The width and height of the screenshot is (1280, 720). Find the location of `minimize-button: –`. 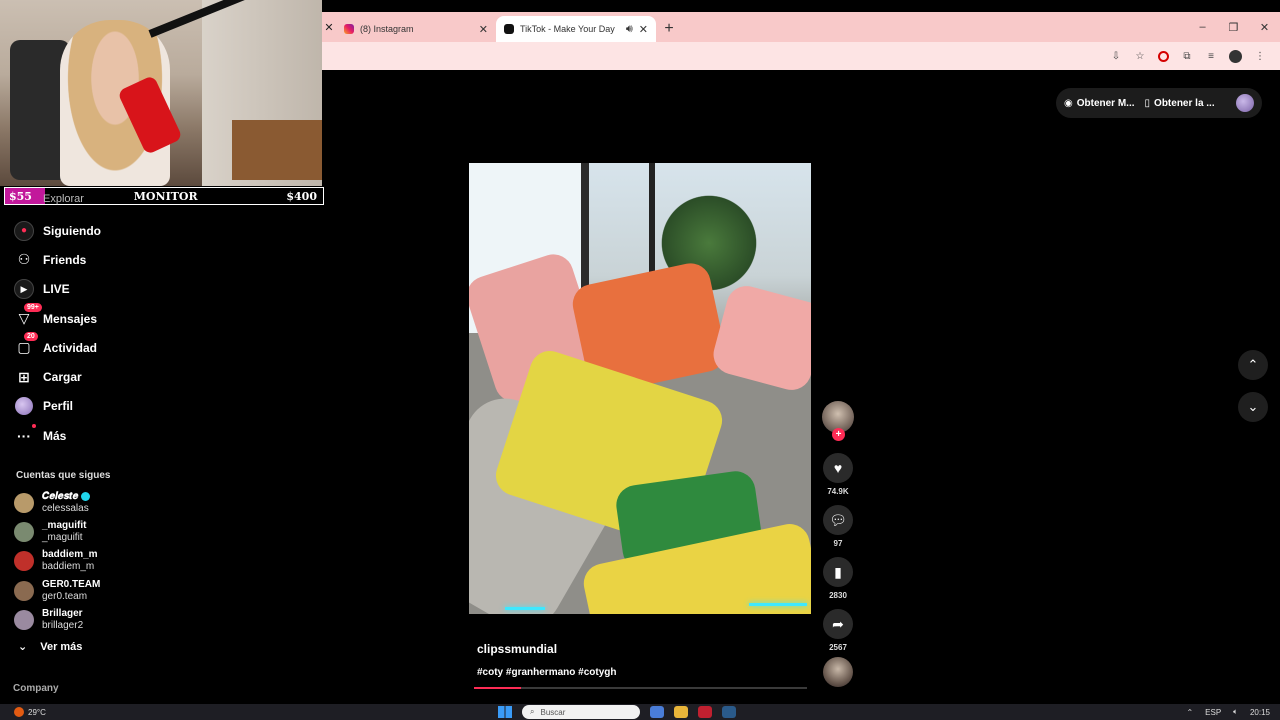

minimize-button: – is located at coordinates (1202, 27).